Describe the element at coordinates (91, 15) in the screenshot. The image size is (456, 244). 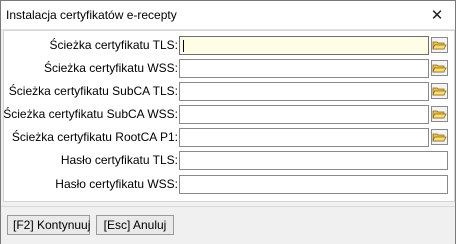
I see `dialog-title: Instalacja certyfikatów e-recepty` at that location.